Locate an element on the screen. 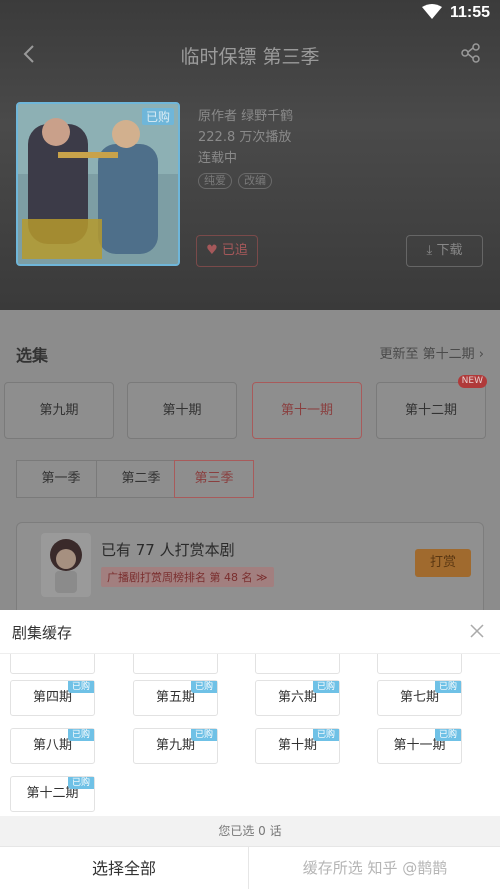 Image resolution: width=500 pixels, height=889 pixels. reward-count-text: 已有 77 人打赏本剧 is located at coordinates (168, 550).